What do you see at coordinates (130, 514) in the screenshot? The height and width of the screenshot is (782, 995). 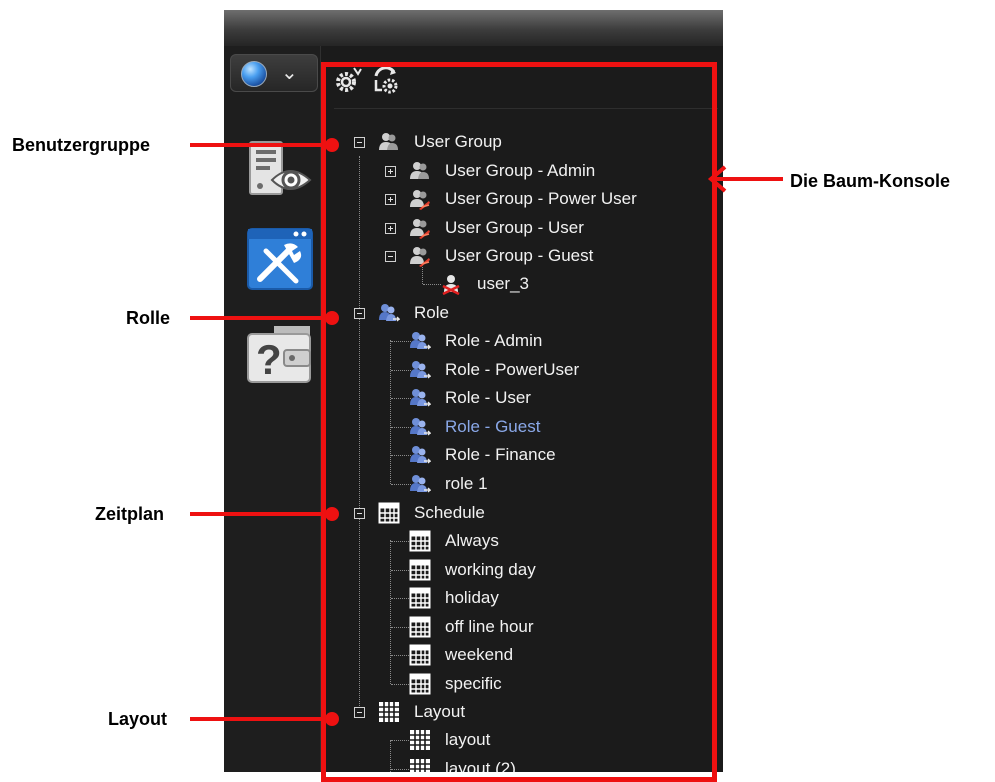 I see `annotation-schedule: Zeitplan` at bounding box center [130, 514].